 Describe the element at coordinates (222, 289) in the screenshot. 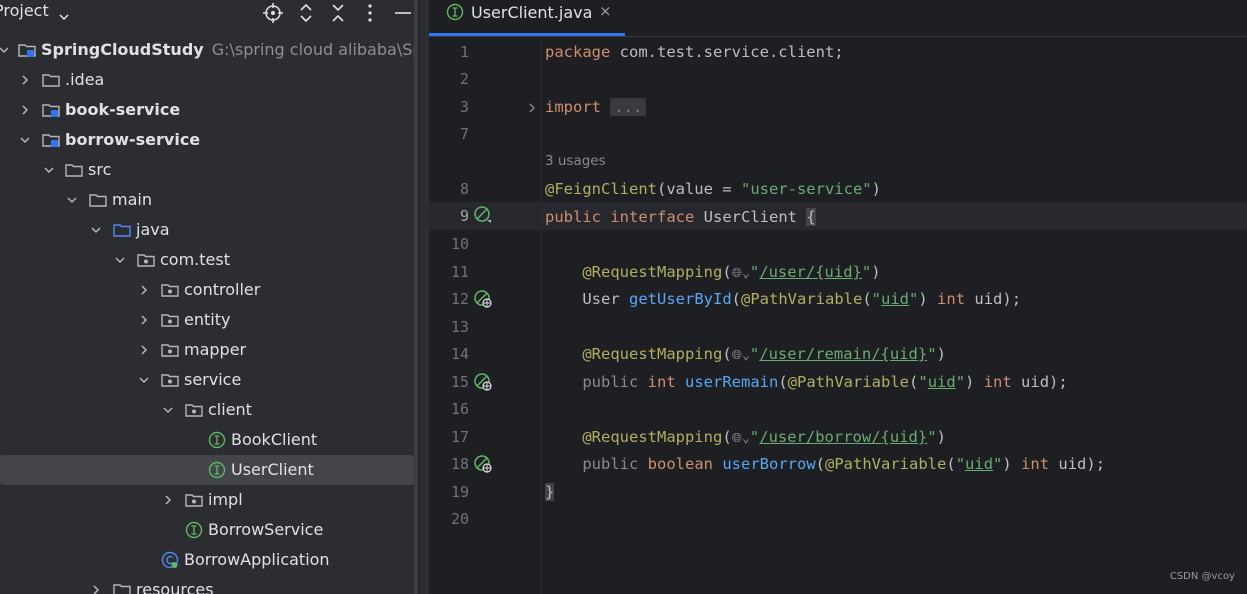

I see `tree-item-label: controller` at that location.